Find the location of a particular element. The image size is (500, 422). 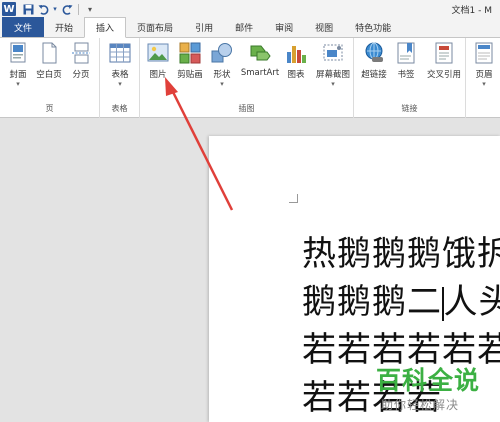

clipart-button: 剪贴画 is located at coordinates (190, 61).